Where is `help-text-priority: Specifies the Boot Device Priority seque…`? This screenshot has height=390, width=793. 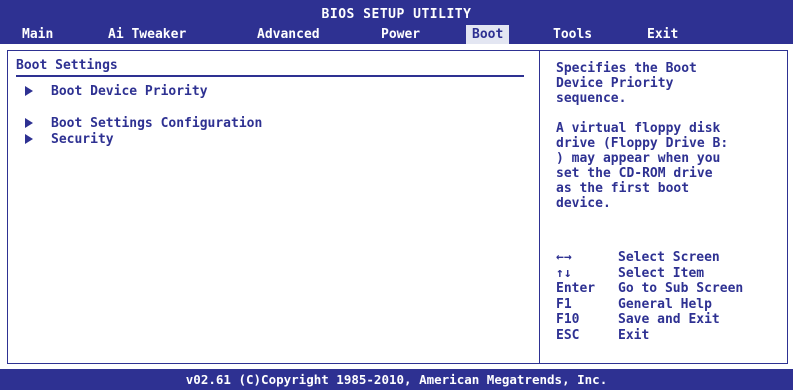
help-text-priority: Specifies the Boot Device Priority seque… is located at coordinates (626, 83).